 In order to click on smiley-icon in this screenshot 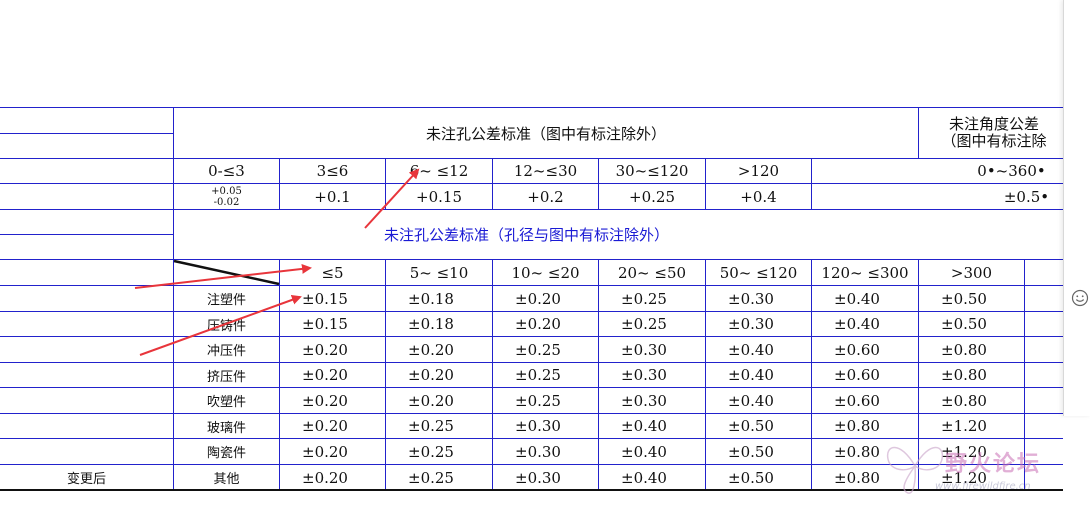, I will do `click(1080, 298)`.